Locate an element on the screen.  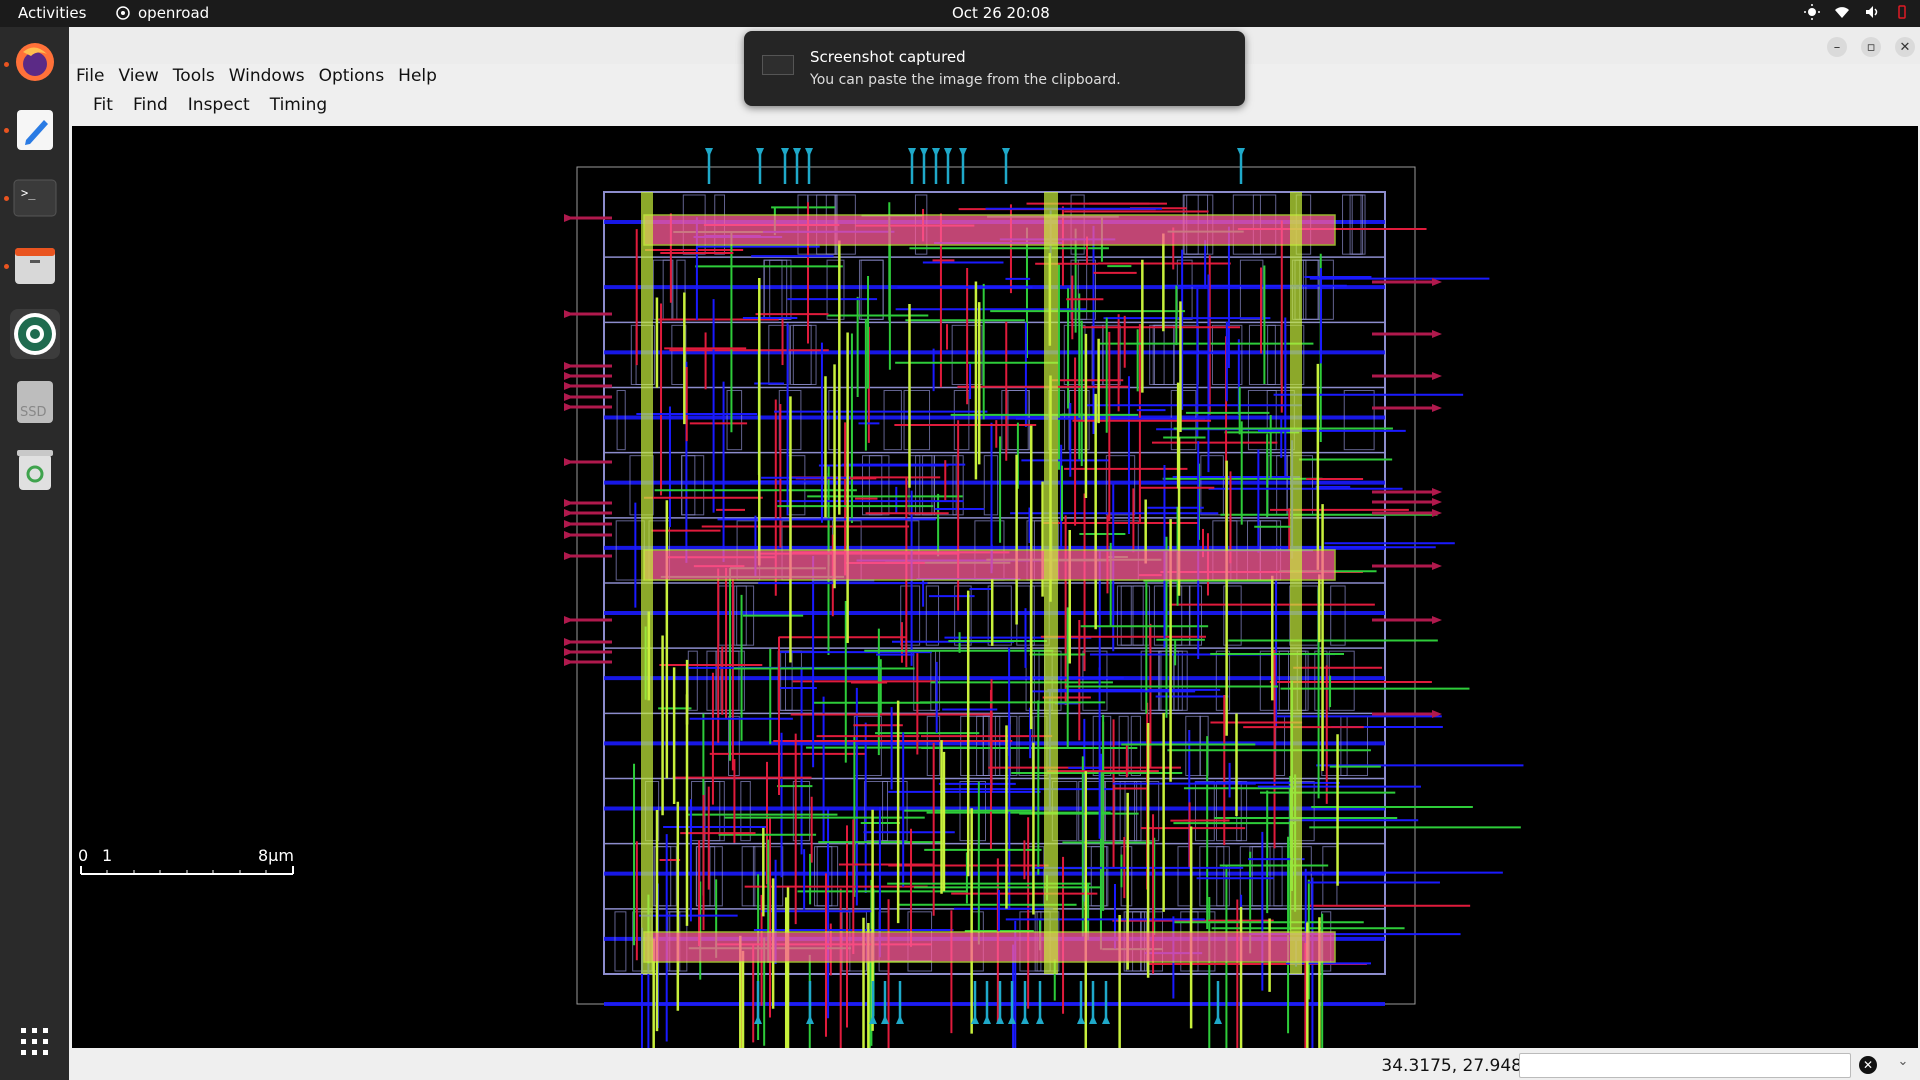
ssd-drive-icon: SSD is located at coordinates (35, 402).